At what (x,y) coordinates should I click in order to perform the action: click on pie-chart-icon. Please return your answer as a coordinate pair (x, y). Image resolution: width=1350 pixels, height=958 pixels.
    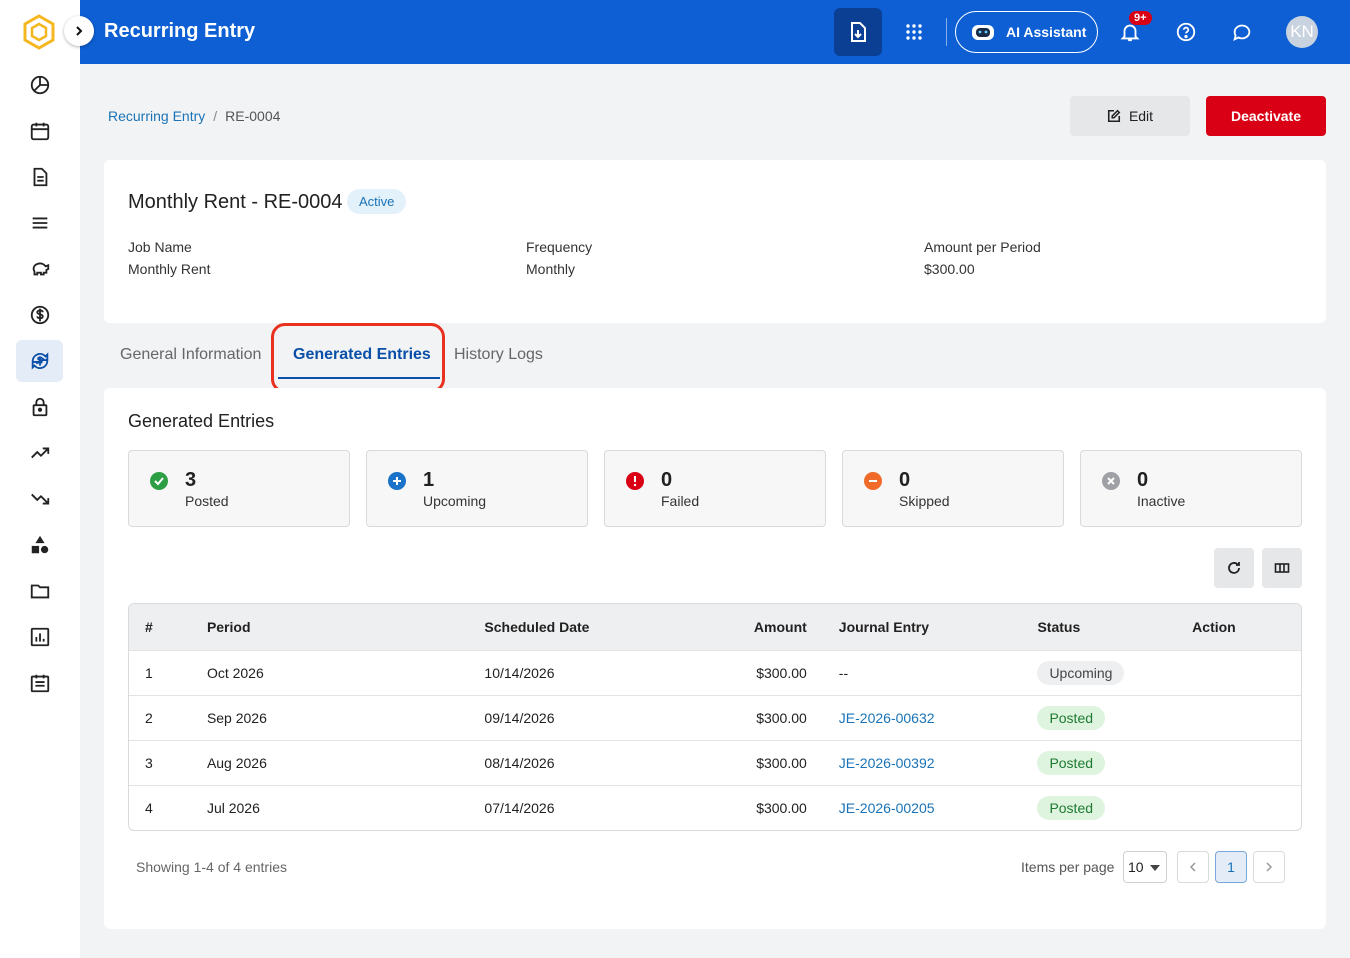
    Looking at the image, I should click on (39, 85).